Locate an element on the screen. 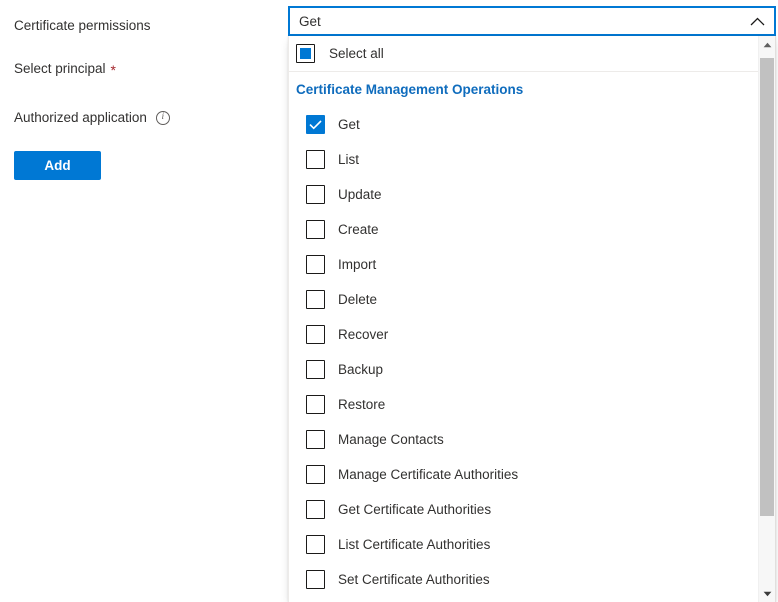  checkbox-checked-icon is located at coordinates (315, 124).